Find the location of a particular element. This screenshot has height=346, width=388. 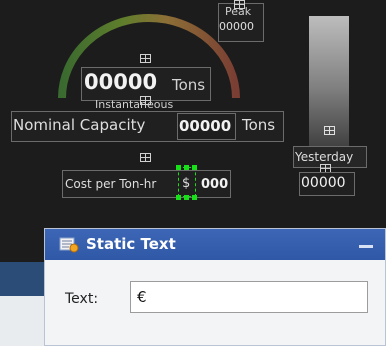

static-text-icon is located at coordinates (69, 245).